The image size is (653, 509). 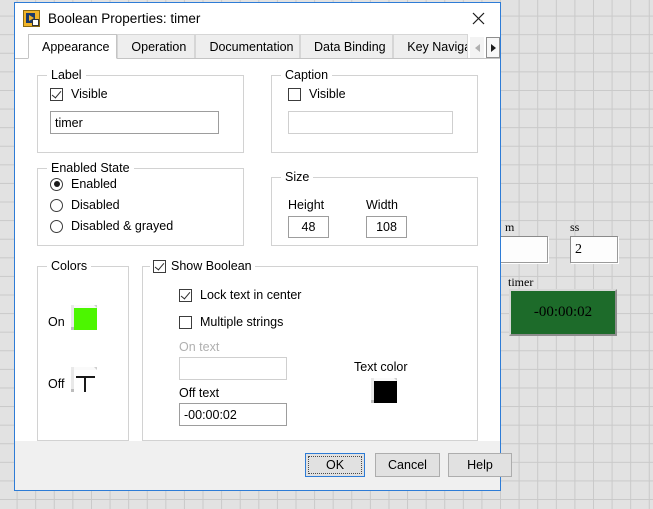 What do you see at coordinates (493, 47) in the screenshot?
I see `tab-scroll-right-icon` at bounding box center [493, 47].